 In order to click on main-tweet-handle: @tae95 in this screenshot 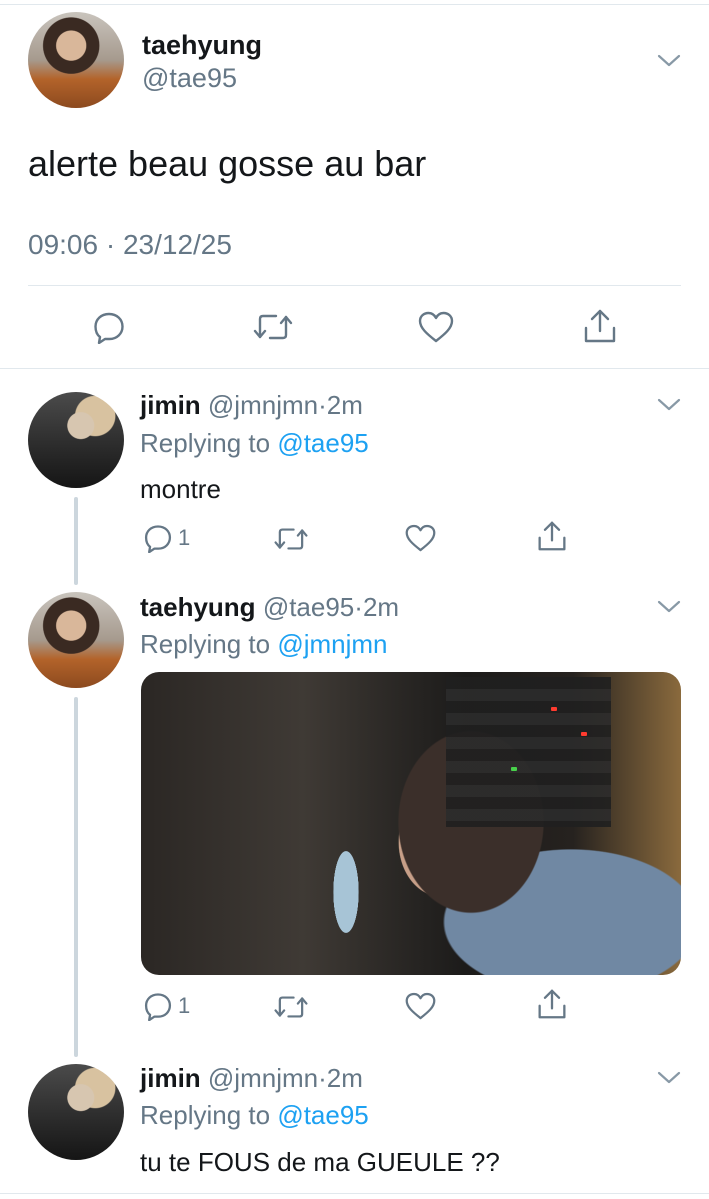, I will do `click(189, 78)`.